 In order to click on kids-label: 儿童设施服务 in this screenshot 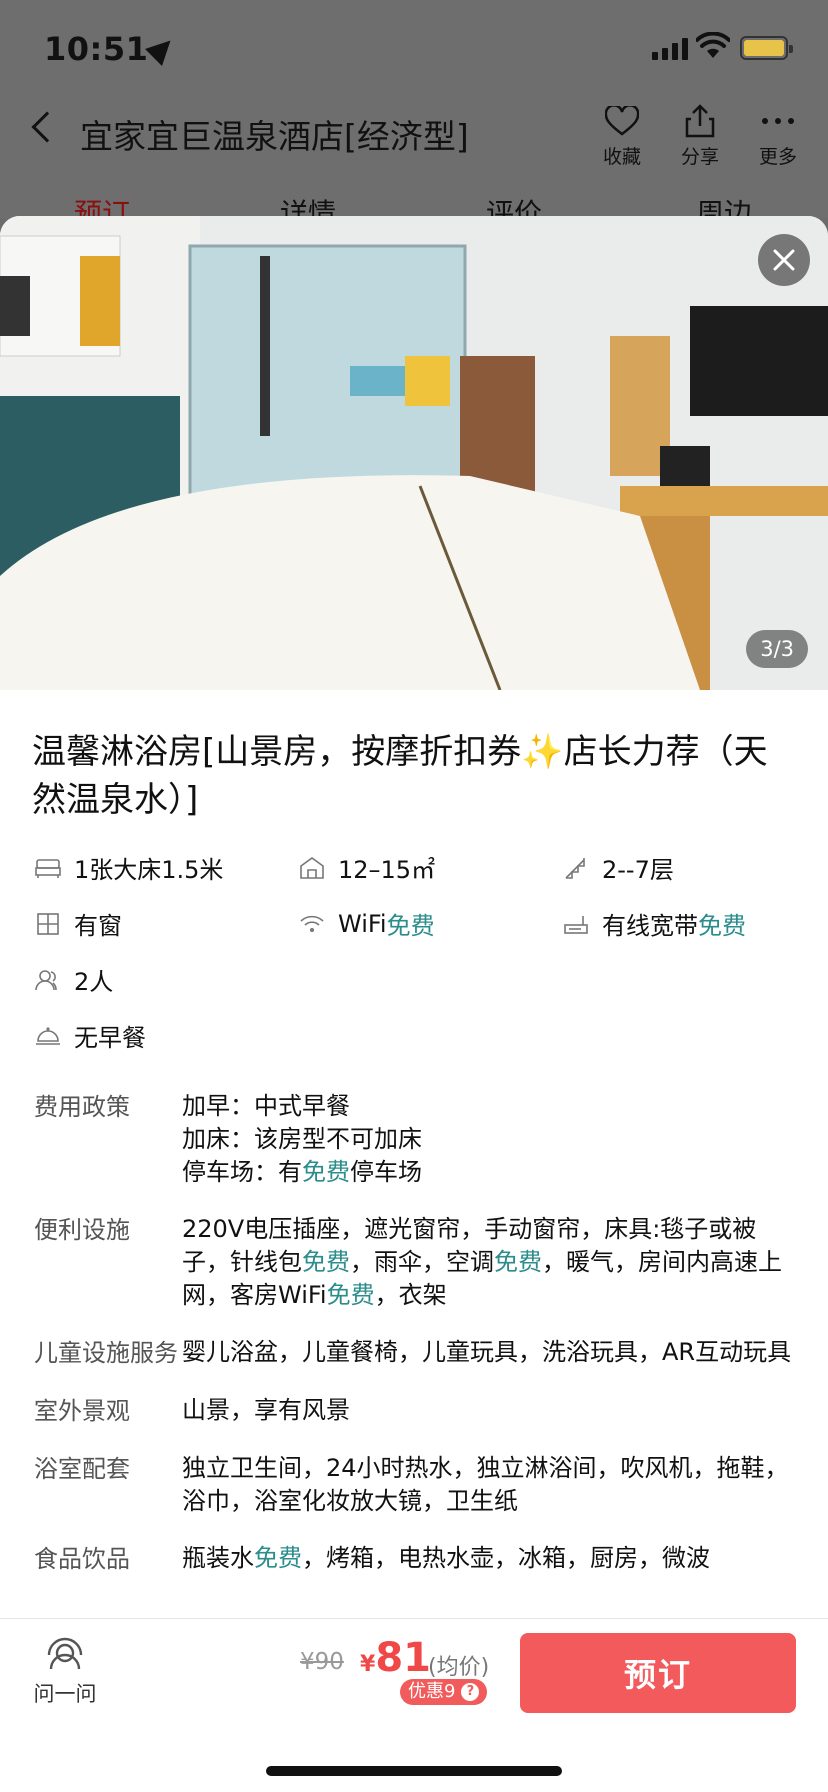, I will do `click(106, 1353)`.